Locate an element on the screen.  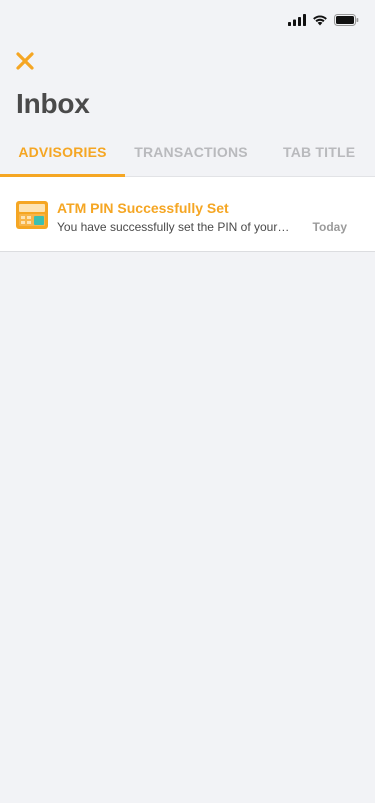
close-button is located at coordinates (25, 61).